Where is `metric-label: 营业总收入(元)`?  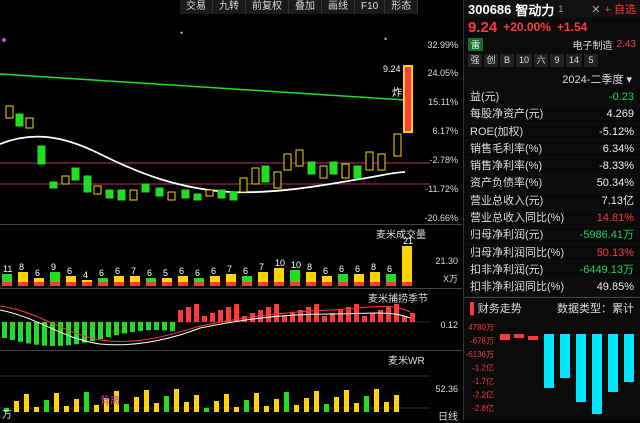
metric-label: 营业总收入(元) is located at coordinates (507, 200).